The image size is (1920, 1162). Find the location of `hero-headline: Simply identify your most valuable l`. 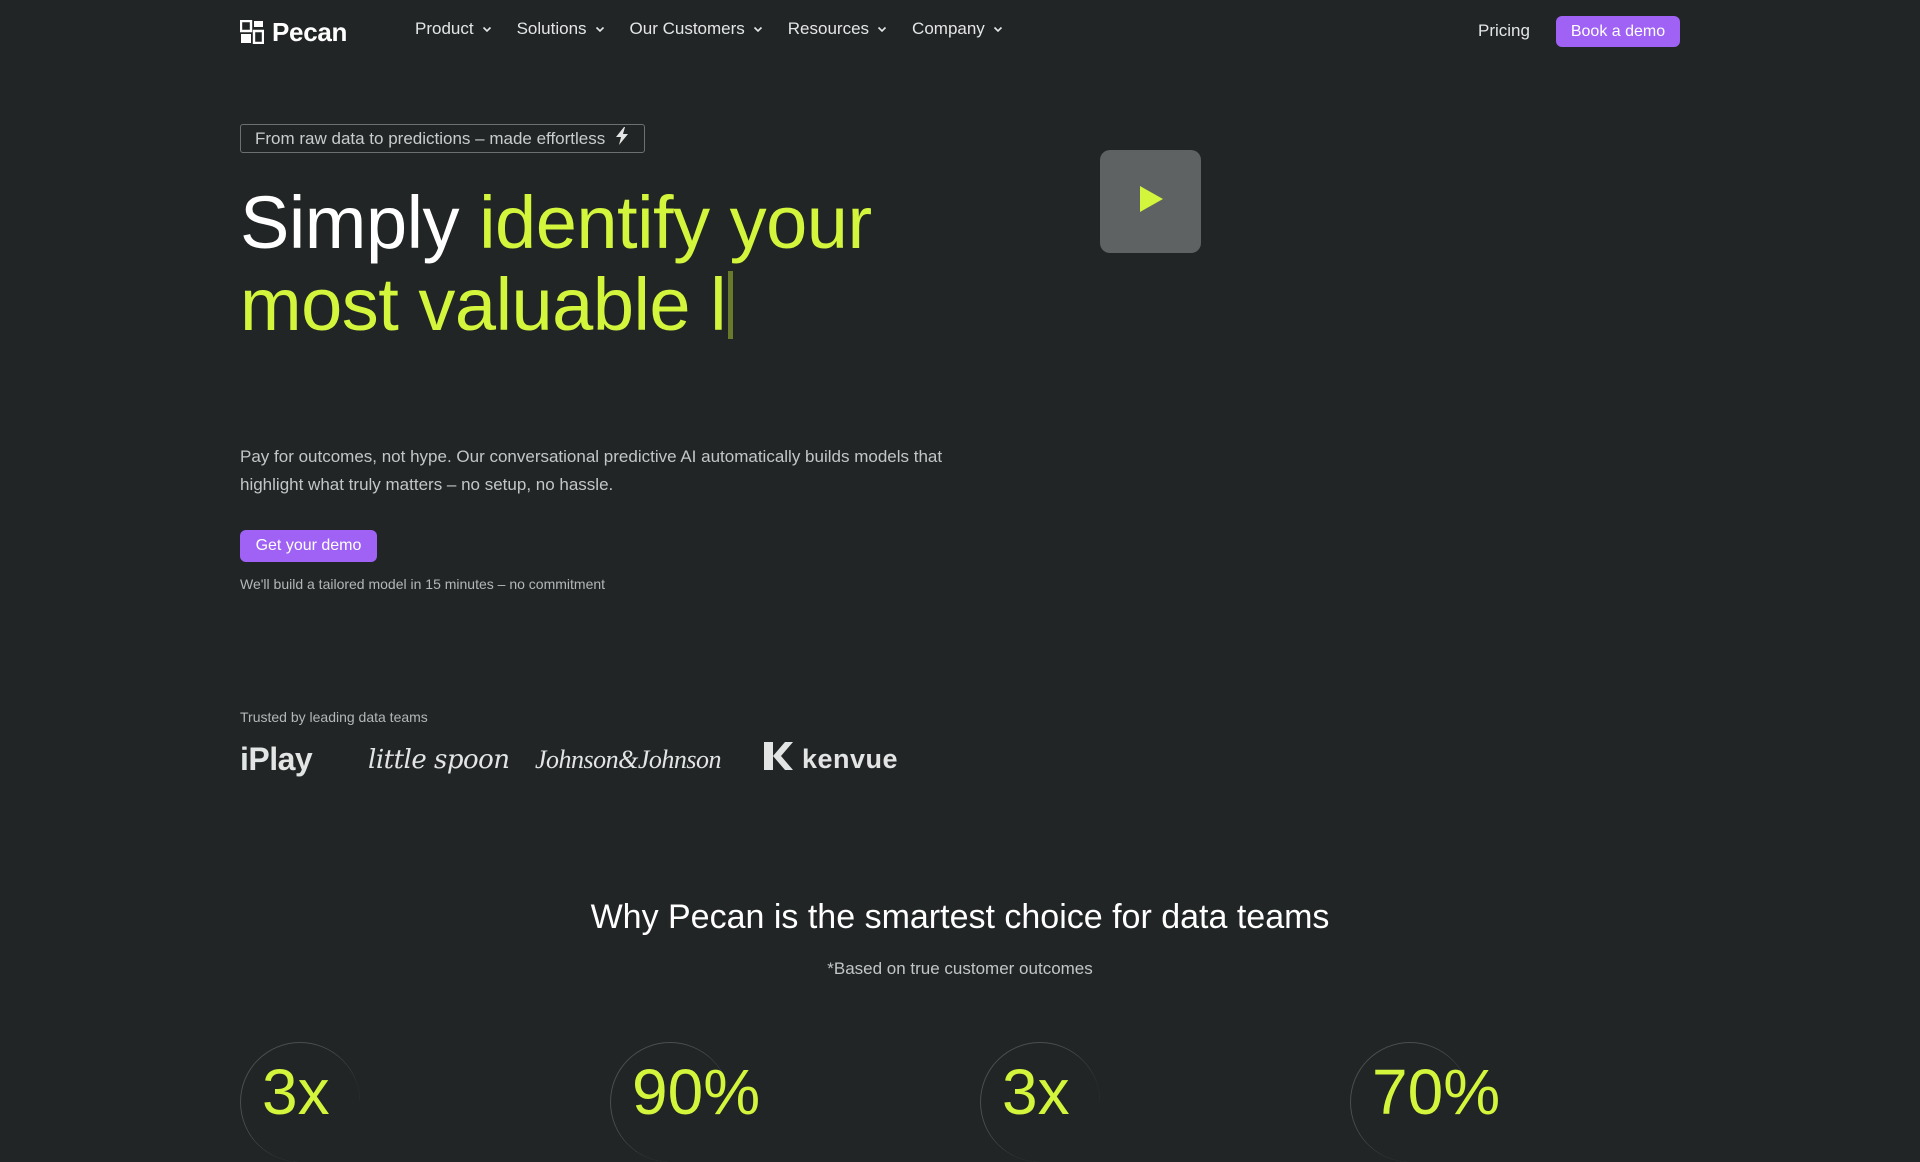

hero-headline: Simply identify your most valuable l is located at coordinates (610, 264).